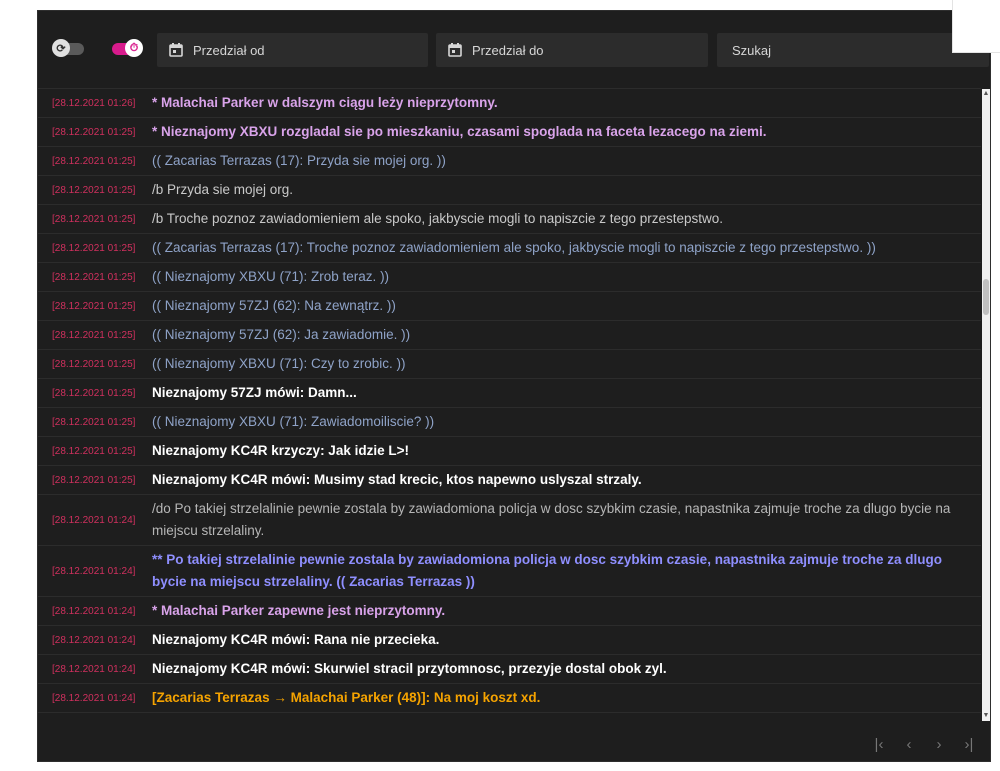 The image size is (1000, 771). I want to click on log-message: /re Na moj koszt xd., so click(566, 718).